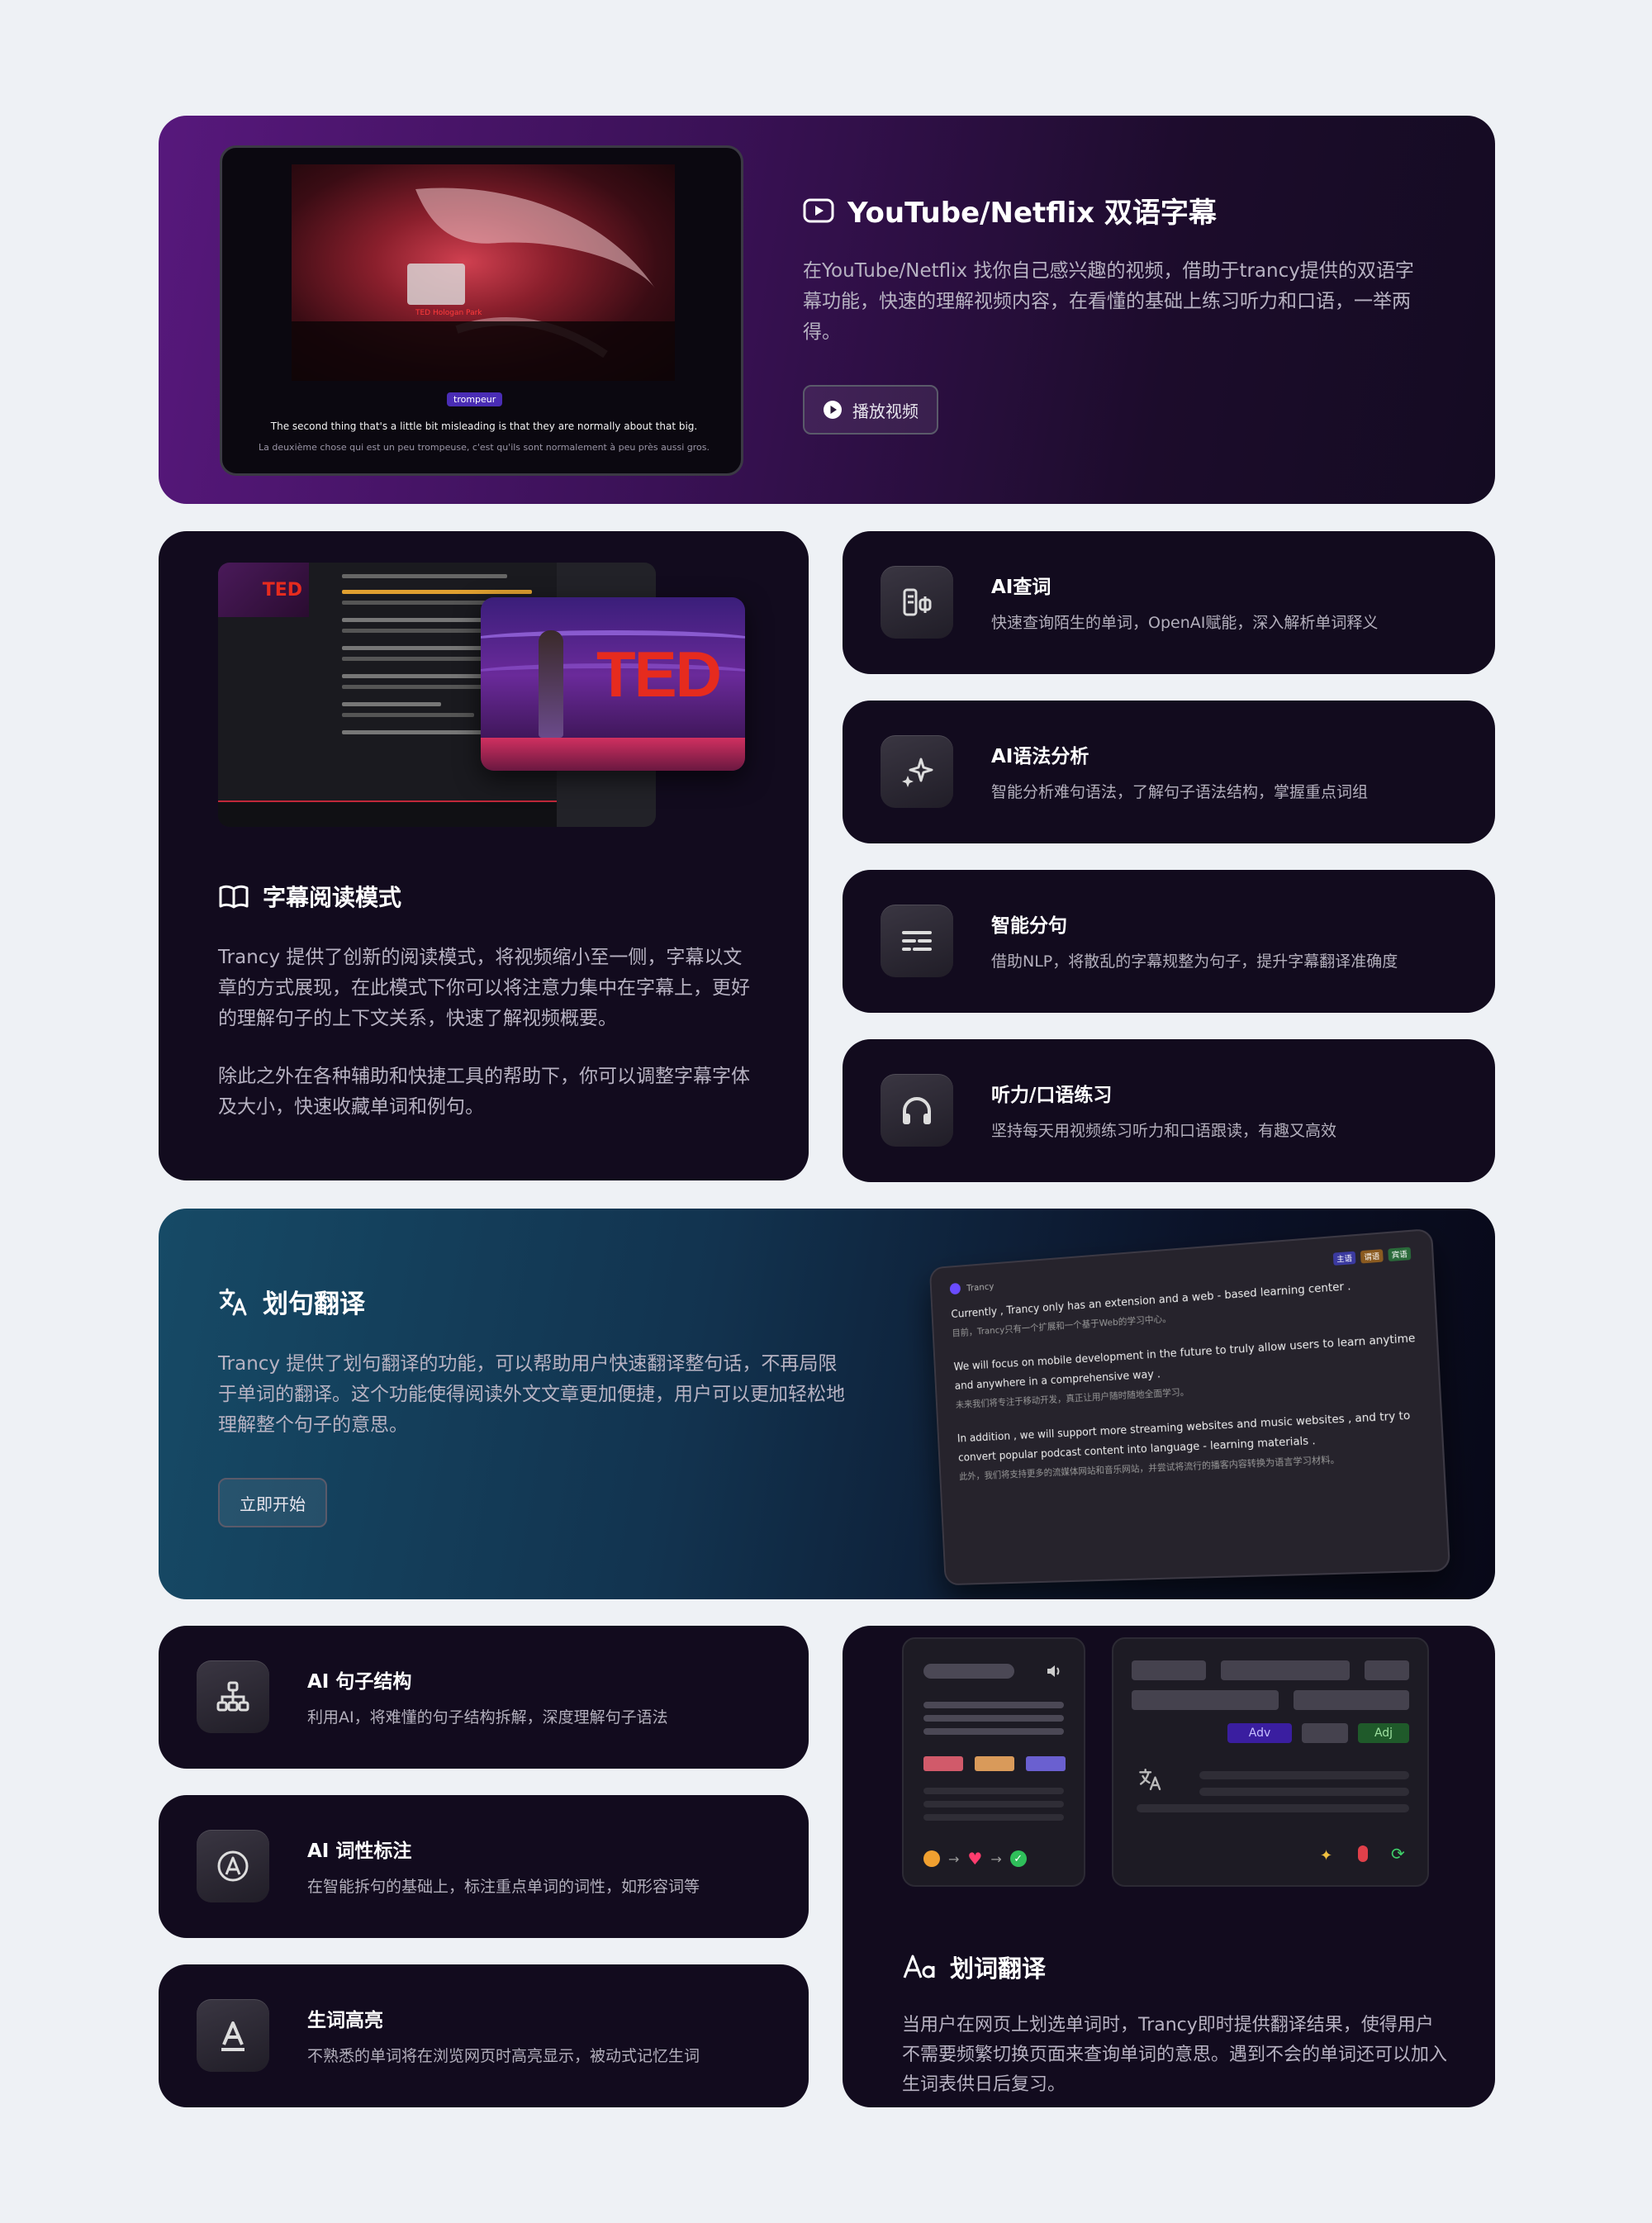 This screenshot has width=1652, height=2223. What do you see at coordinates (436, 284) in the screenshot?
I see `stage-screen` at bounding box center [436, 284].